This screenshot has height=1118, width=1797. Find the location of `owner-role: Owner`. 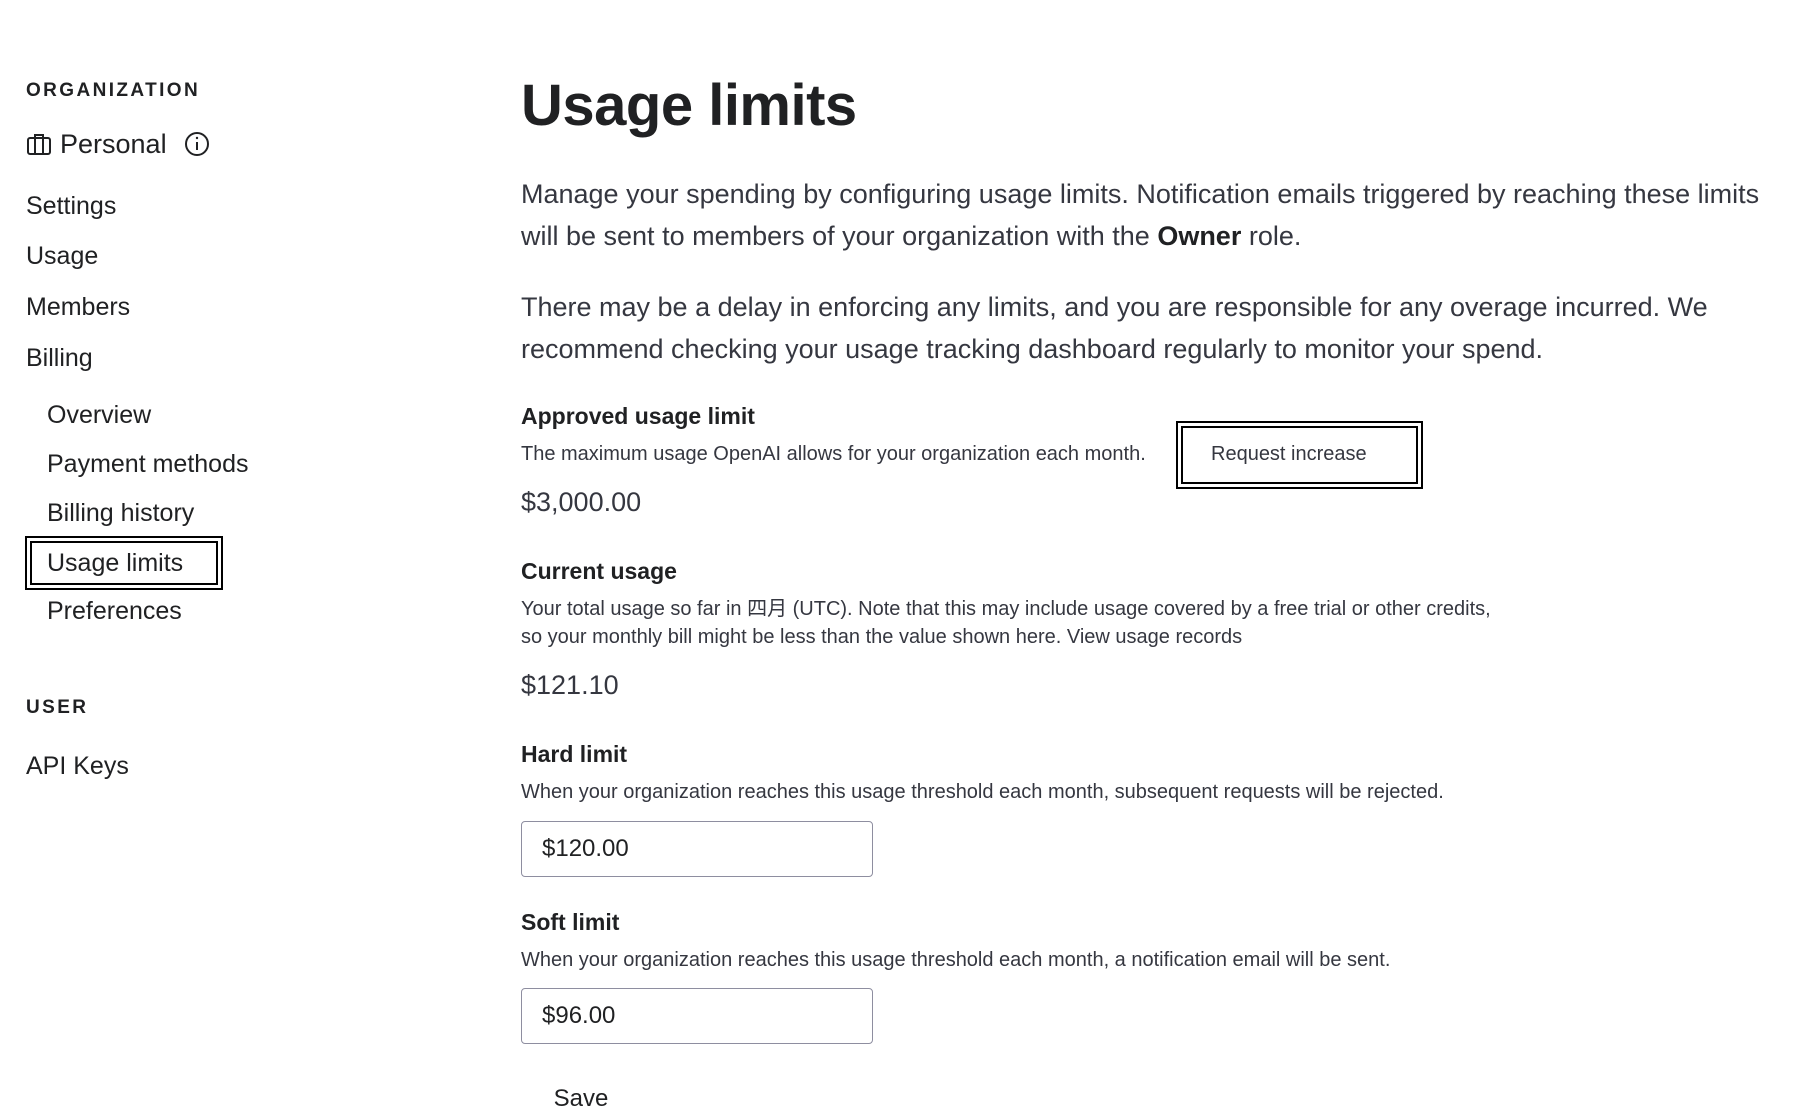

owner-role: Owner is located at coordinates (1199, 236).